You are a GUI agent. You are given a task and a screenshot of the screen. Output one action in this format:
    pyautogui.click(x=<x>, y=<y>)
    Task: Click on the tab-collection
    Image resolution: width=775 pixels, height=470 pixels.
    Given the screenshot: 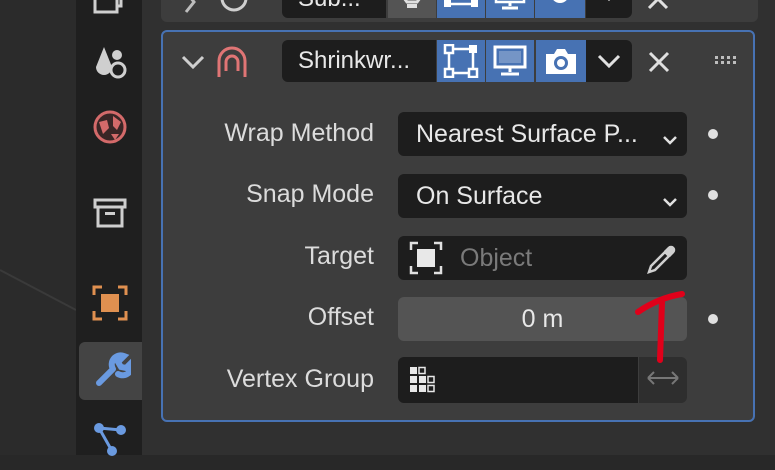 What is the action you would take?
    pyautogui.click(x=110, y=215)
    